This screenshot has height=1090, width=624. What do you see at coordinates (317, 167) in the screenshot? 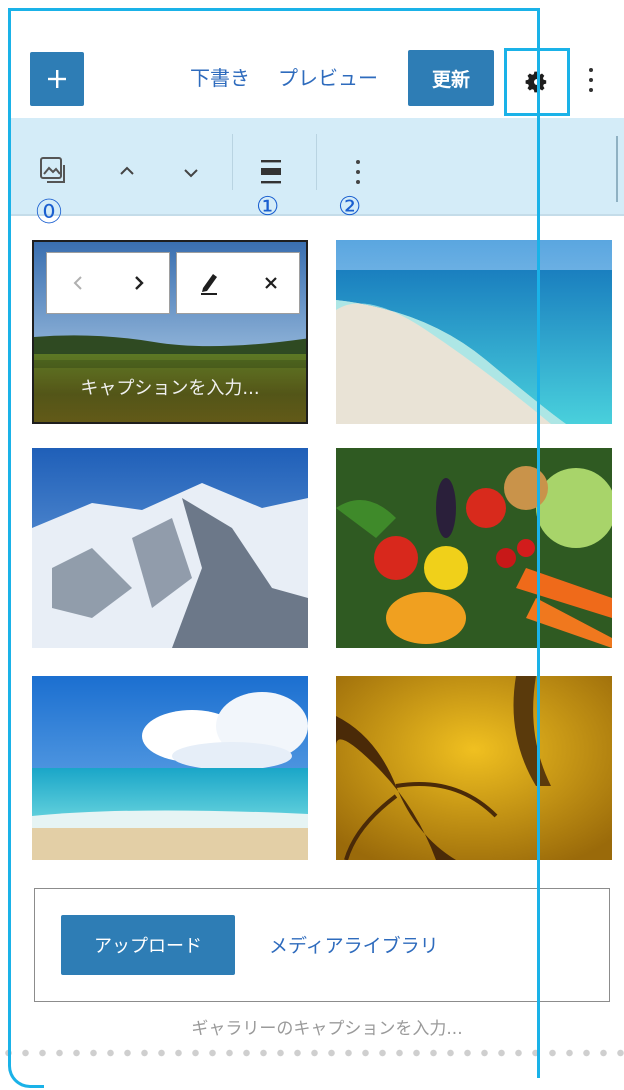
I see `block-toolbar` at bounding box center [317, 167].